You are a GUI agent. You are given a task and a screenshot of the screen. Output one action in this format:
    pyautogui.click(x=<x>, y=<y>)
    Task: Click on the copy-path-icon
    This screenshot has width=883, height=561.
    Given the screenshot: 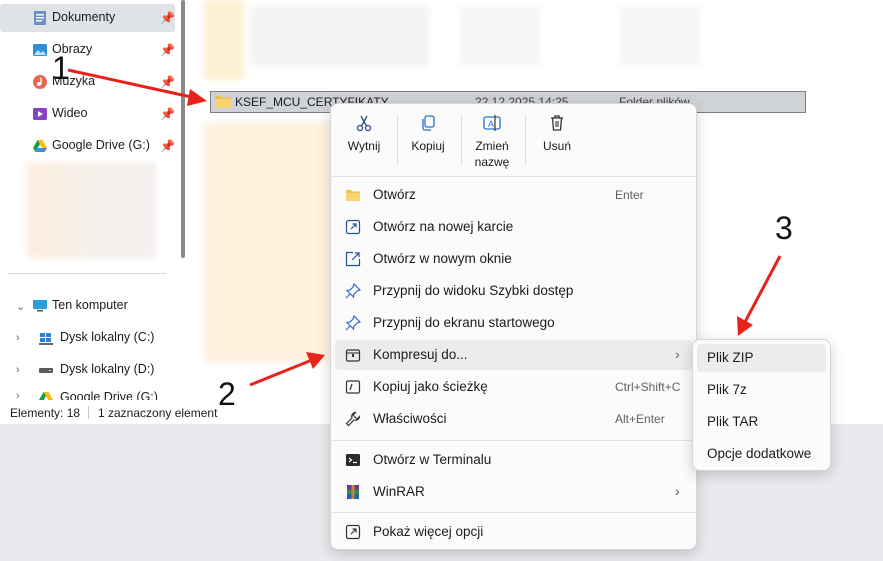 What is the action you would take?
    pyautogui.click(x=353, y=387)
    